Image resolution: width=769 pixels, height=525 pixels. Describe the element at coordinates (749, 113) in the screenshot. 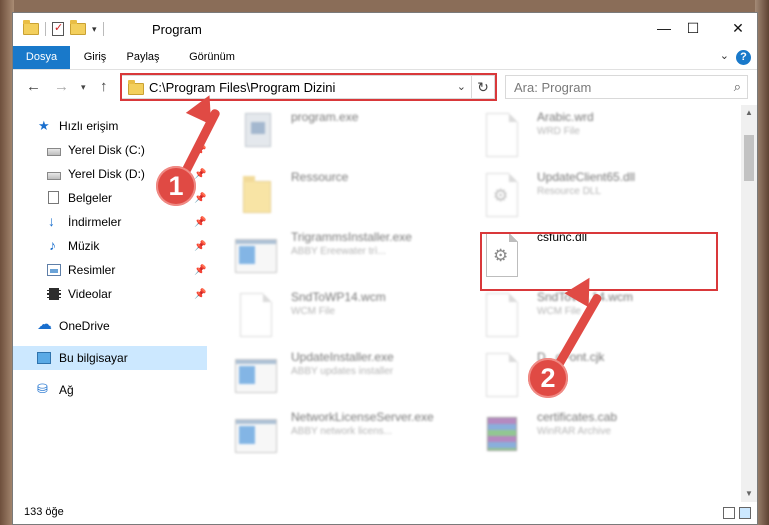

I see `scroll-up-arrow-icon: ▲` at that location.